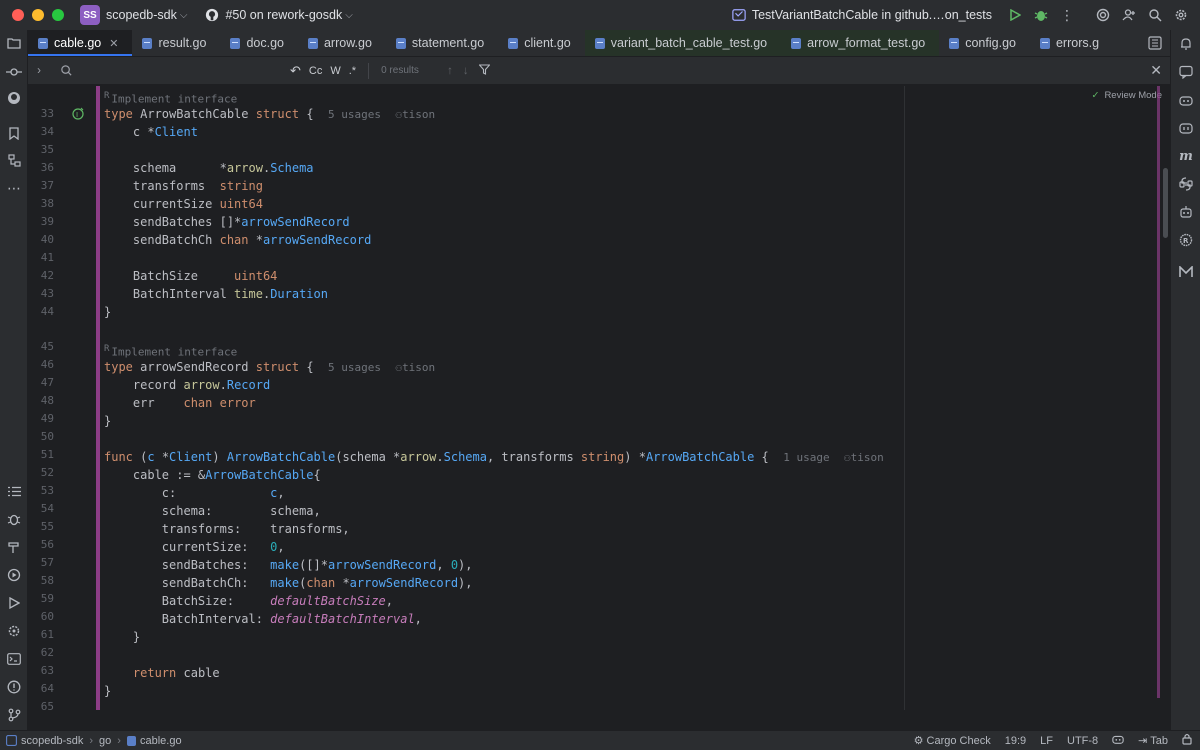 This screenshot has width=1200, height=750. What do you see at coordinates (52, 741) in the screenshot?
I see `breadcrumb-project: scopedb-sdk` at bounding box center [52, 741].